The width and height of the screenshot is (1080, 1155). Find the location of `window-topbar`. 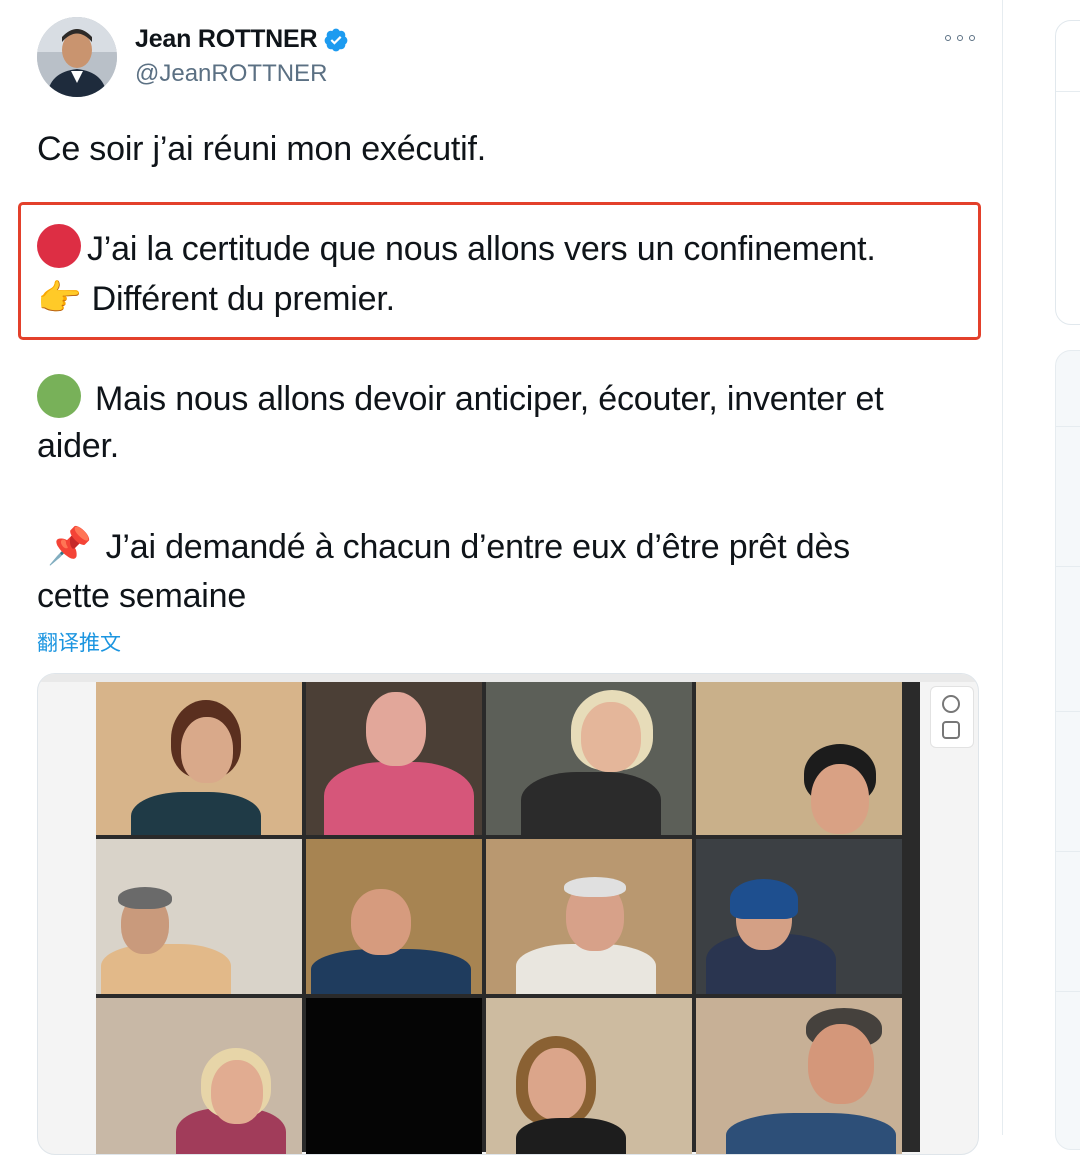

window-topbar is located at coordinates (508, 678).